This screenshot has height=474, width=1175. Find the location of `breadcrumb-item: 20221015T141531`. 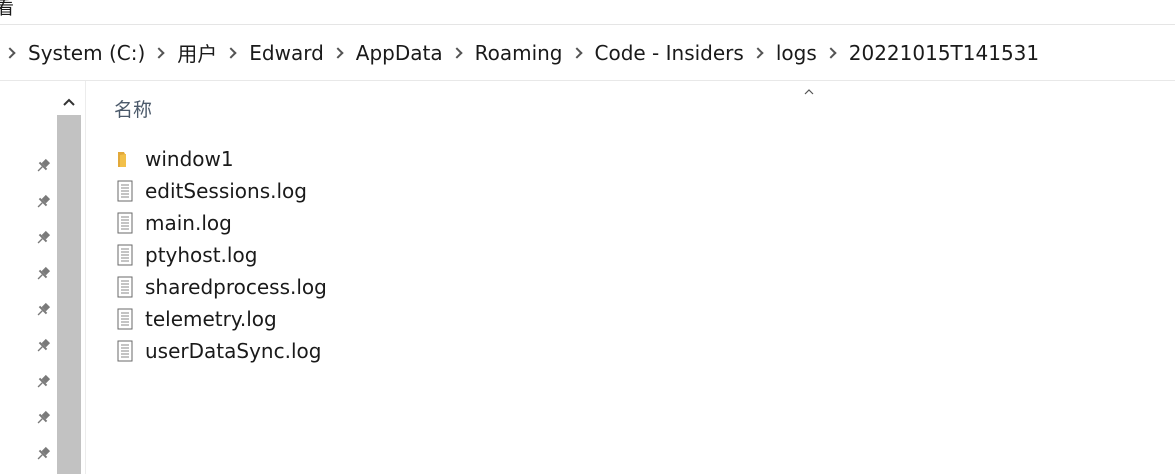

breadcrumb-item: 20221015T141531 is located at coordinates (944, 53).